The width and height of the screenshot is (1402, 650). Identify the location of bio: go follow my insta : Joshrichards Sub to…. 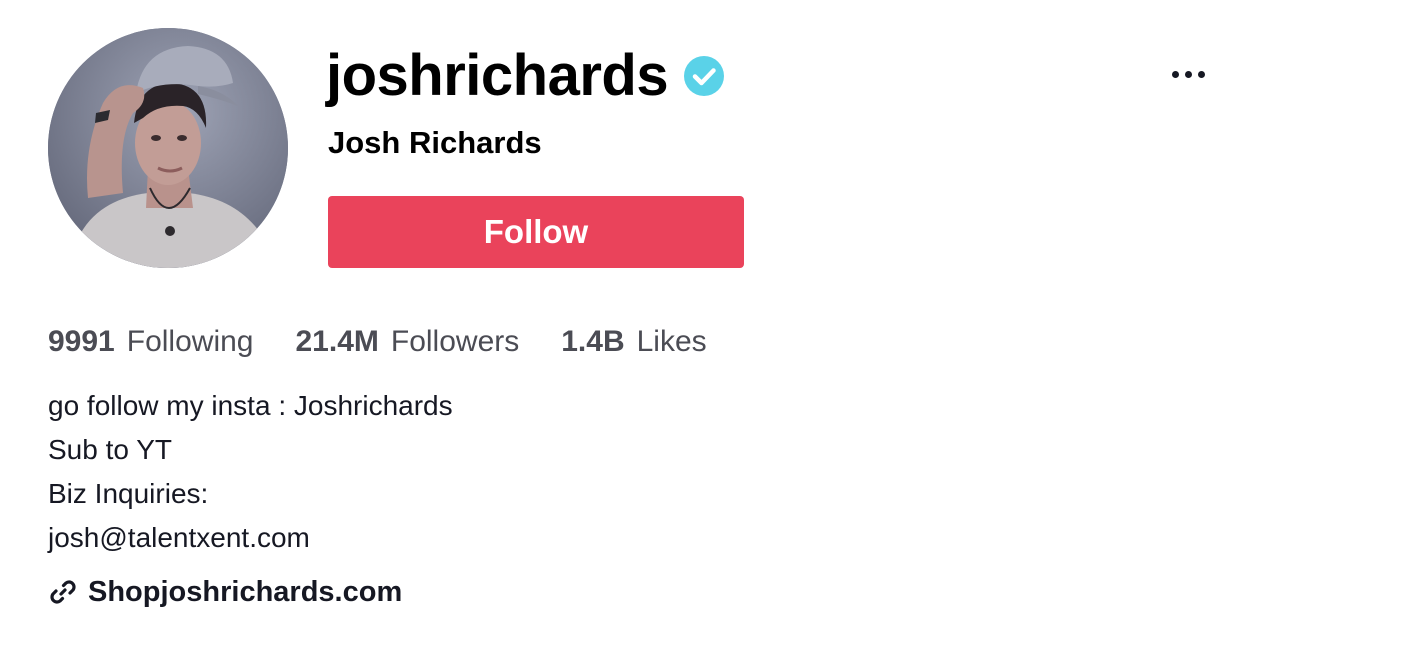
(250, 472).